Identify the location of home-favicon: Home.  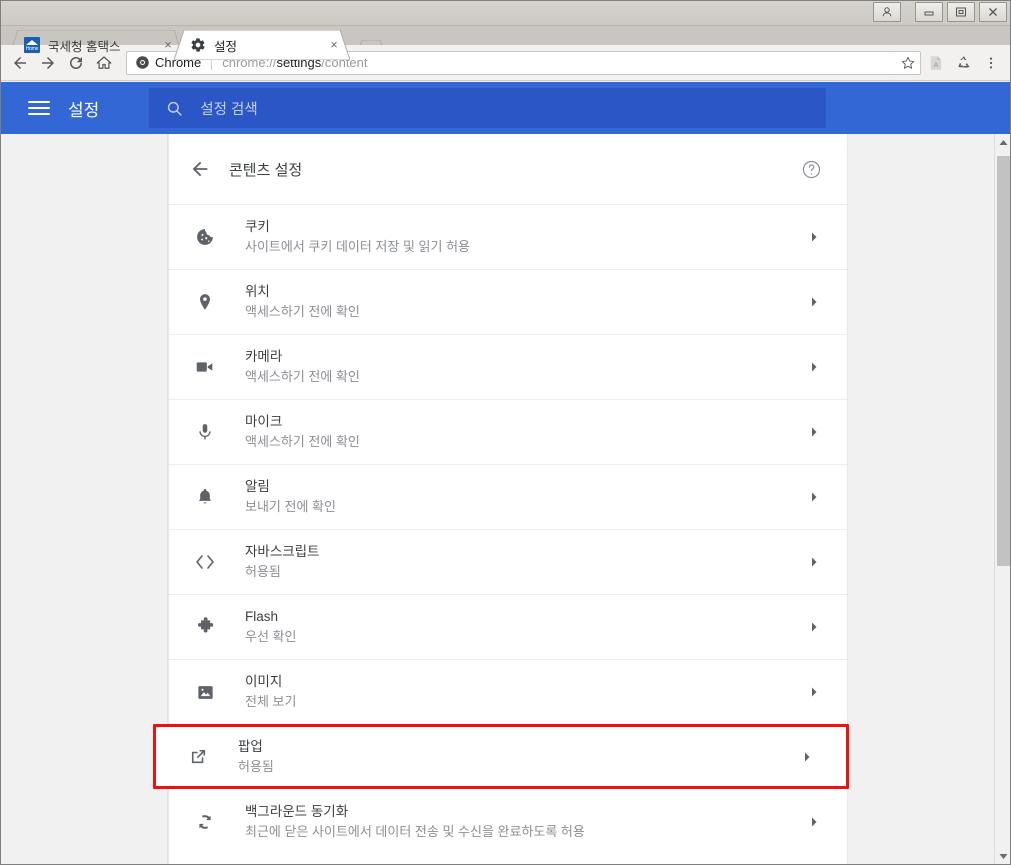
(32, 45).